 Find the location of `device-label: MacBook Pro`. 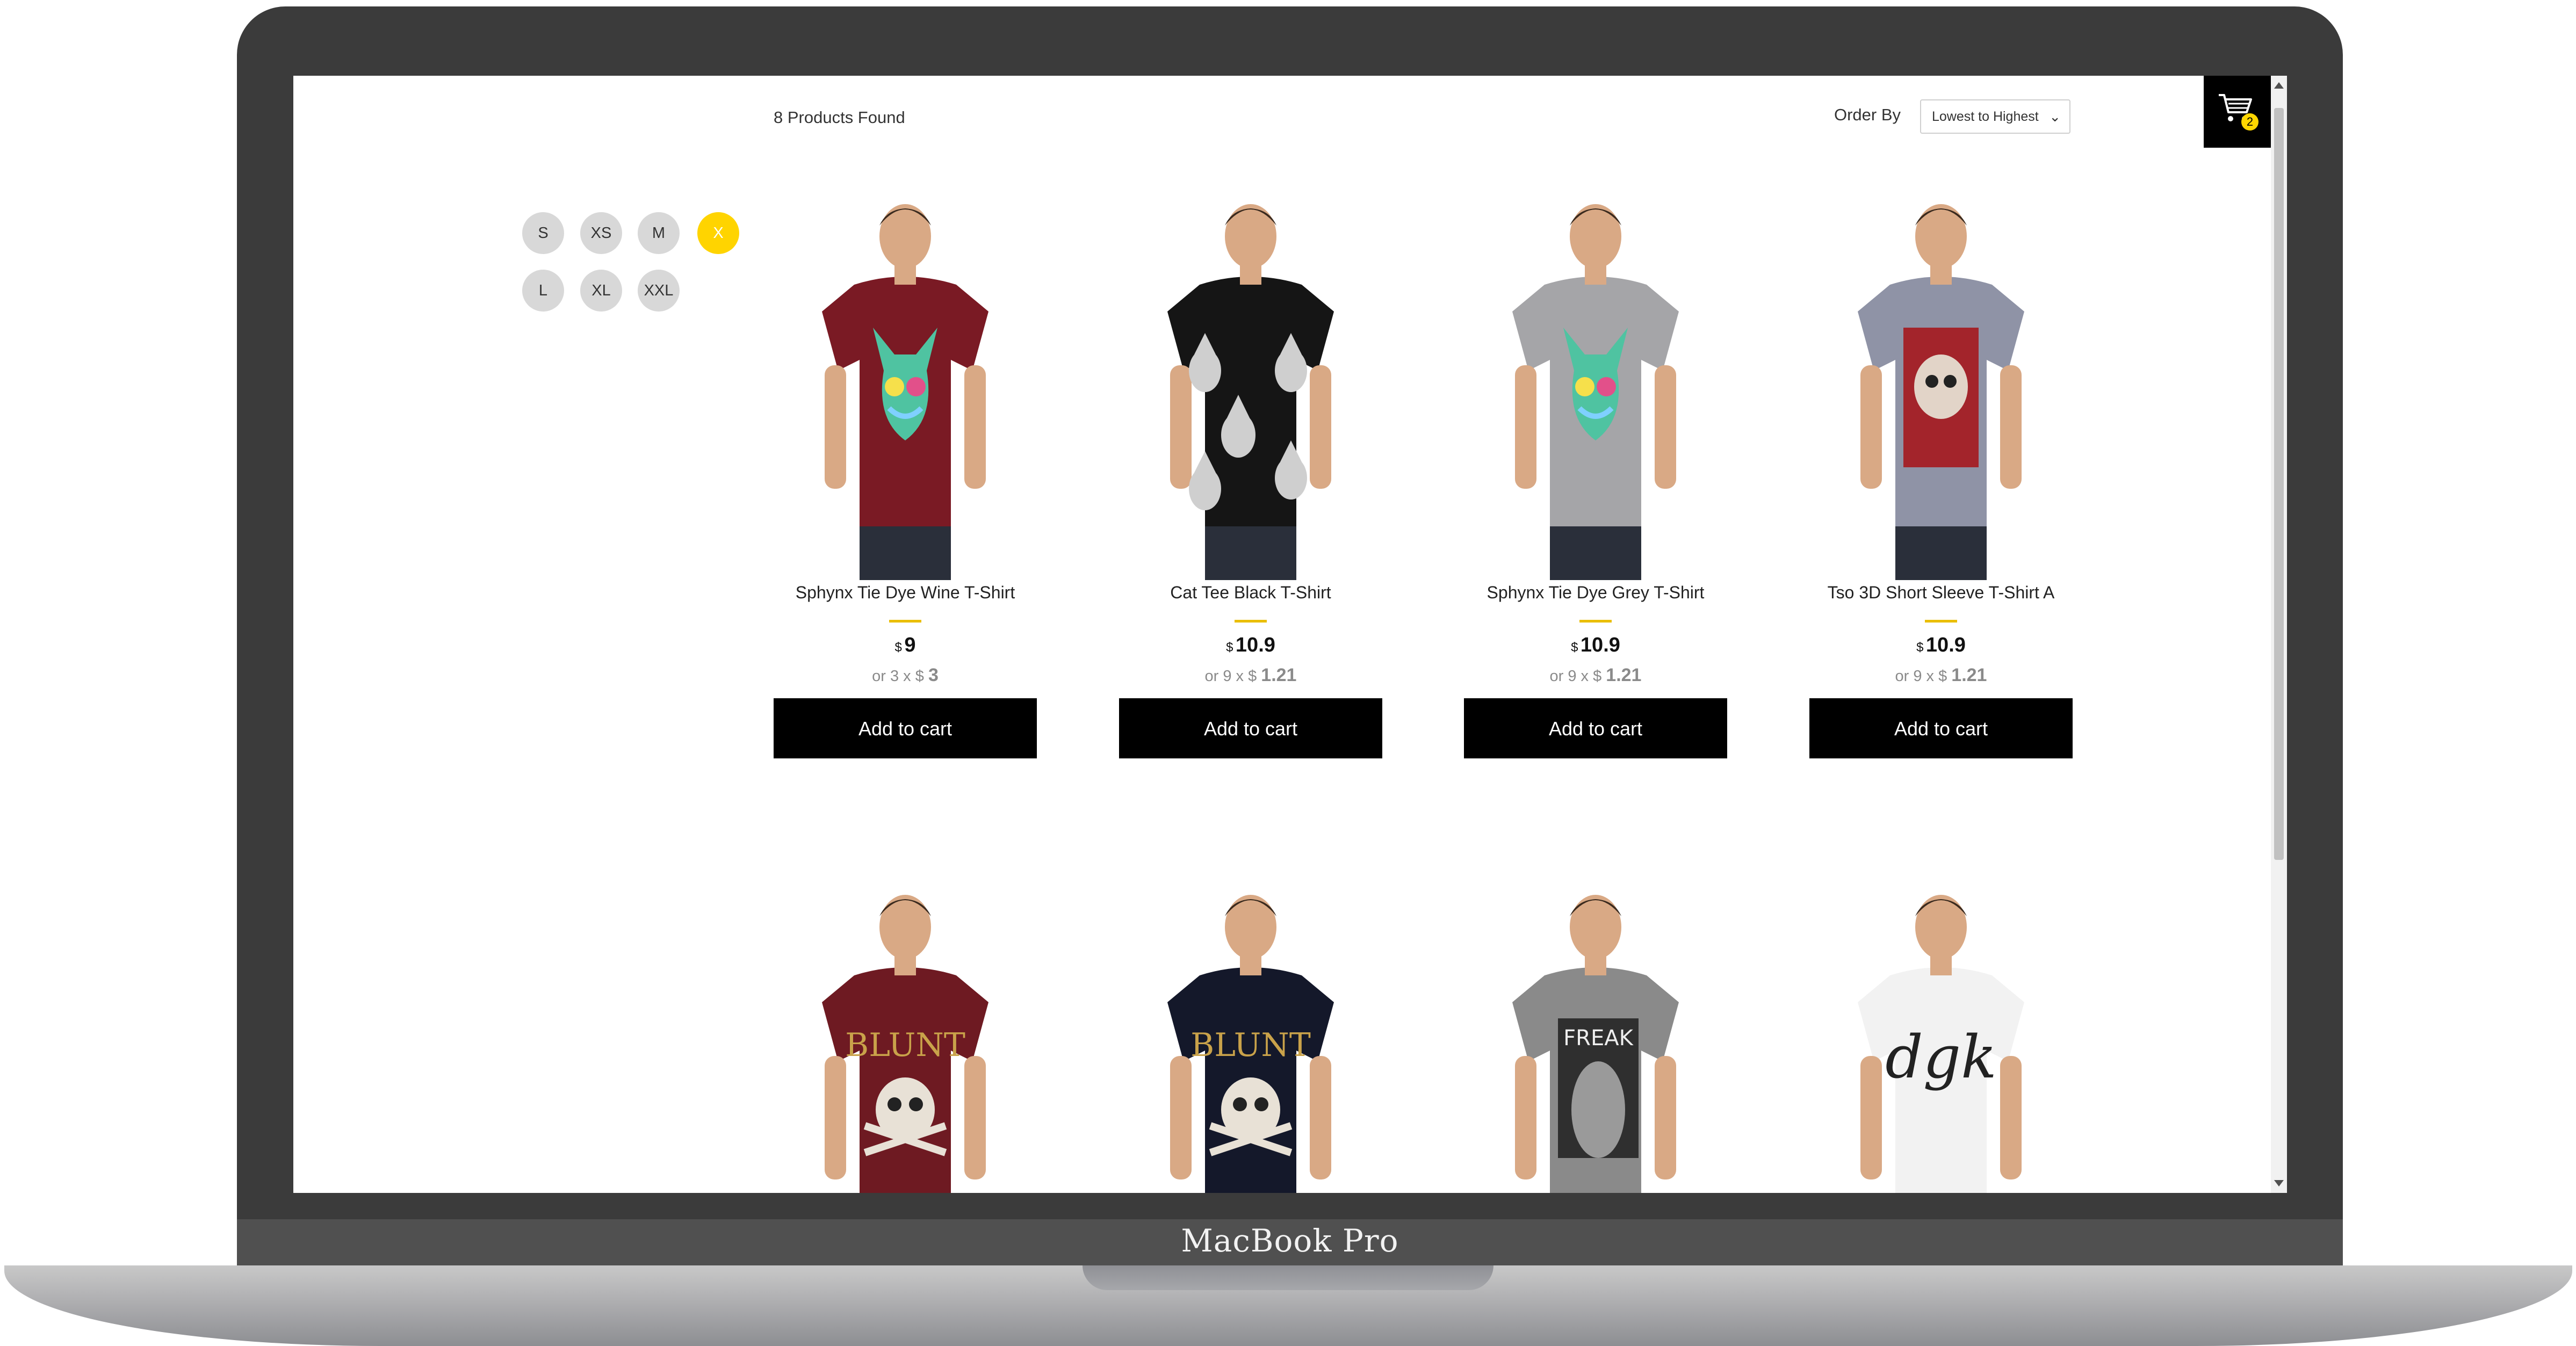

device-label: MacBook Pro is located at coordinates (1290, 1240).